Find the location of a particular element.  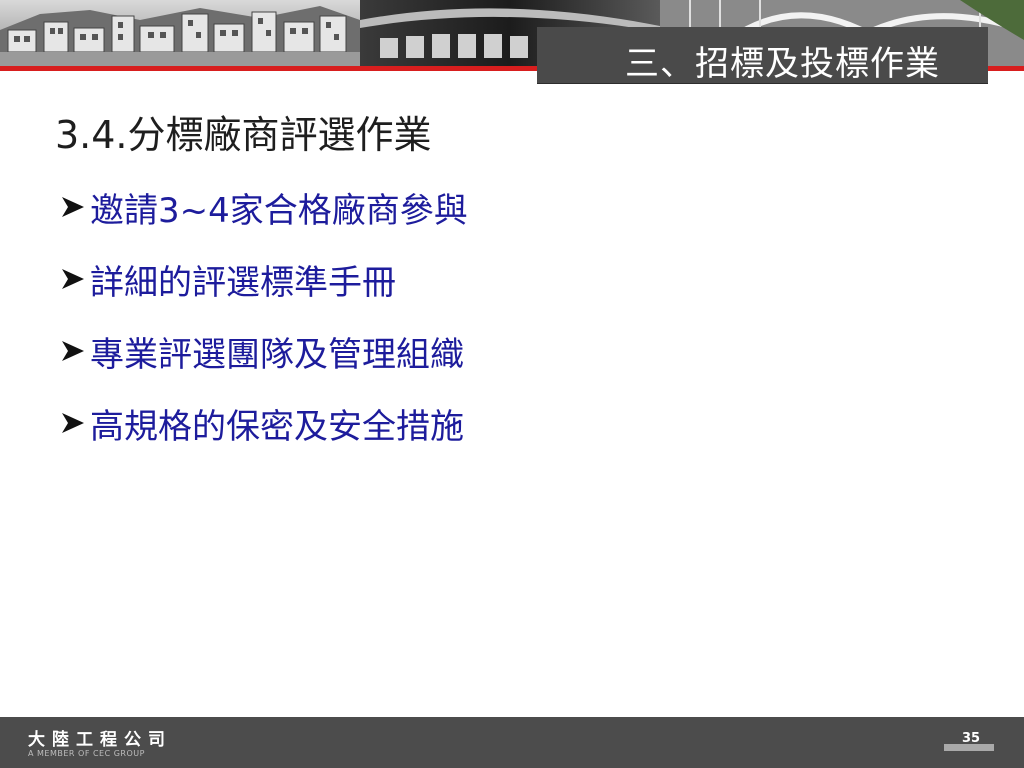

page-number: 35 is located at coordinates (971, 738).